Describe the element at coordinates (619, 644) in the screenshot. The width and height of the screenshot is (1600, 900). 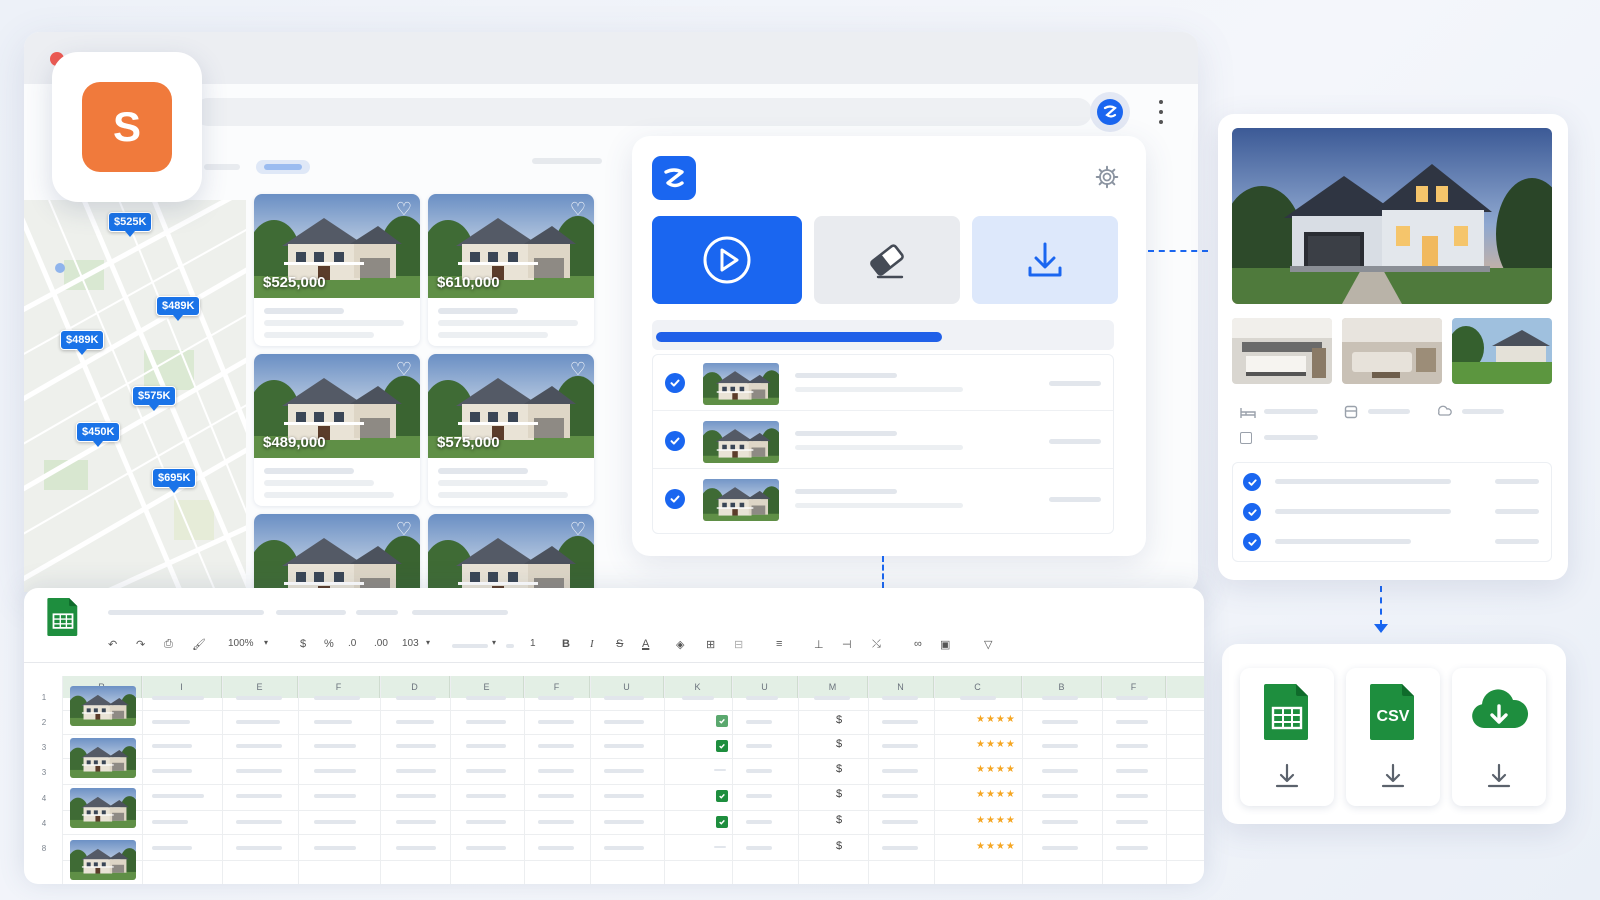
I see `strikethrough-button: S` at that location.